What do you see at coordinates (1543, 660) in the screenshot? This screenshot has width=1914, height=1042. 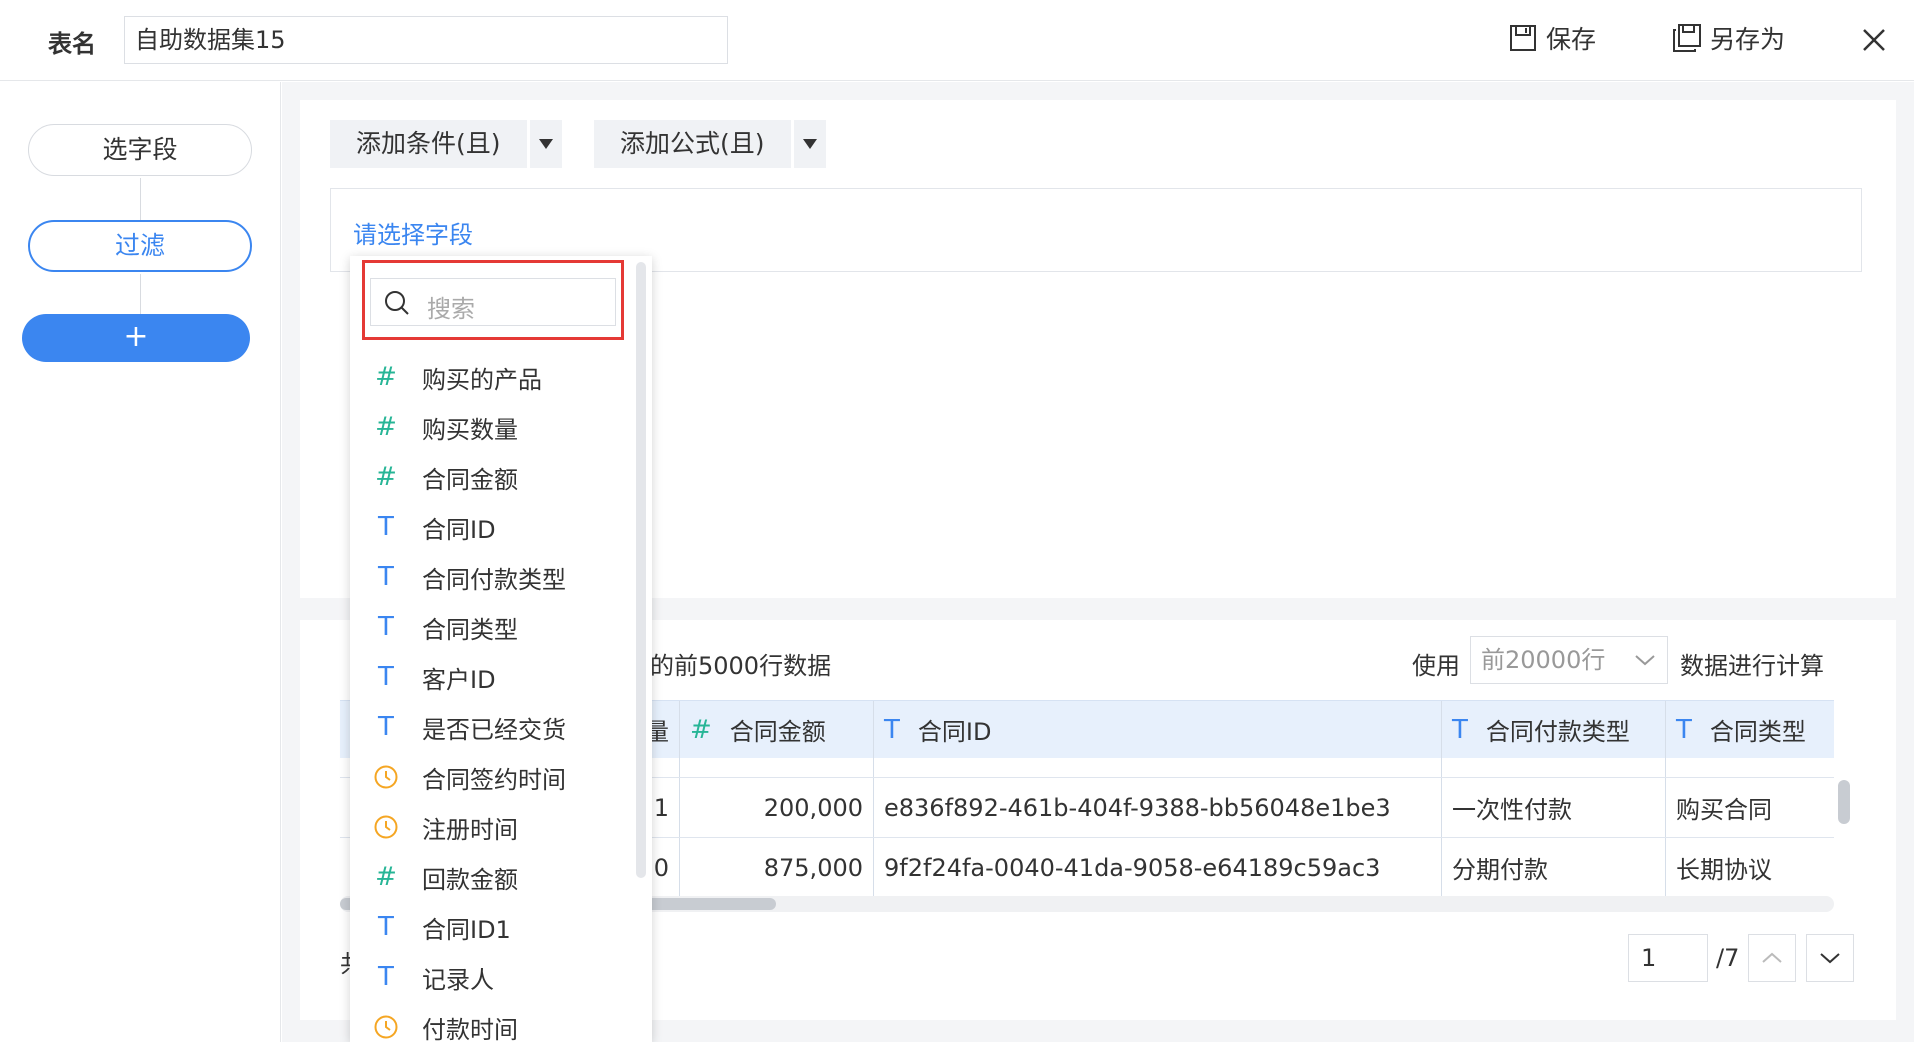 I see `rows-select-value: 前20000行` at bounding box center [1543, 660].